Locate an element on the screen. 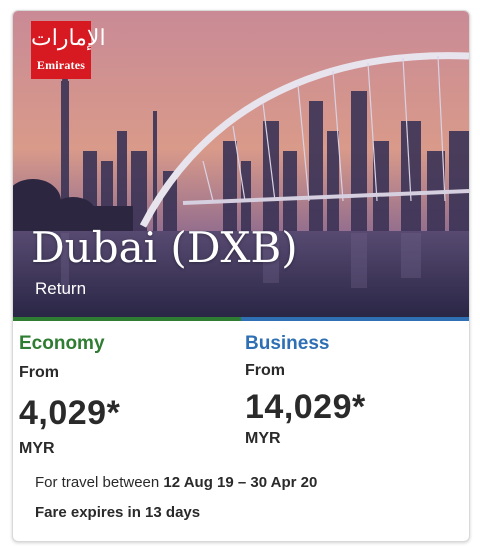  emirates-logo: الإمارات Emirates is located at coordinates (68, 50).